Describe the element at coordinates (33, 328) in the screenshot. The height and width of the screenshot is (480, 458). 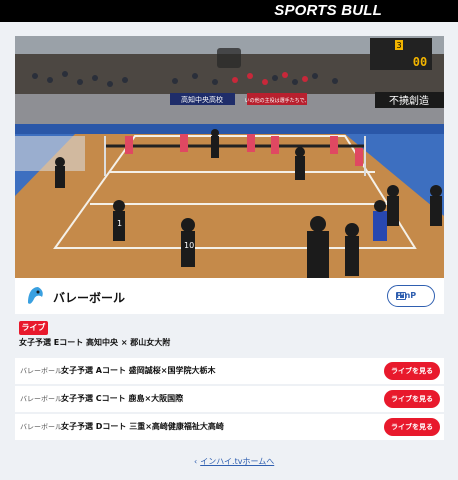
I see `live-badge: ライブ` at that location.